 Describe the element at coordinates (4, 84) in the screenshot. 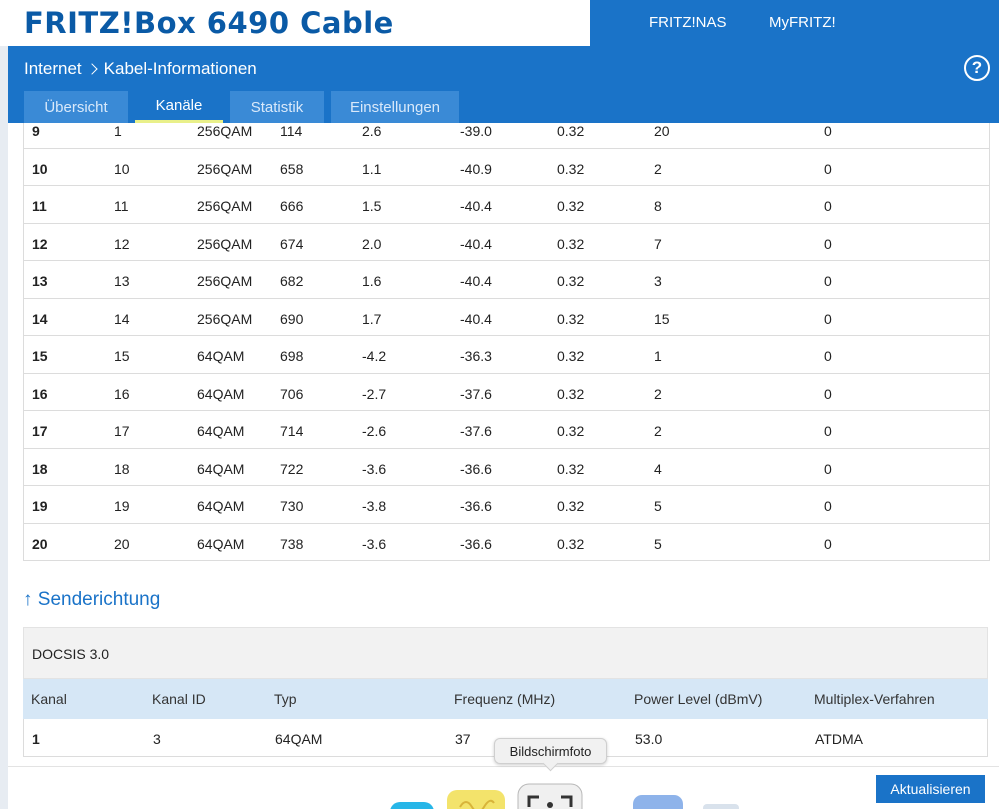

I see `left-strip` at that location.